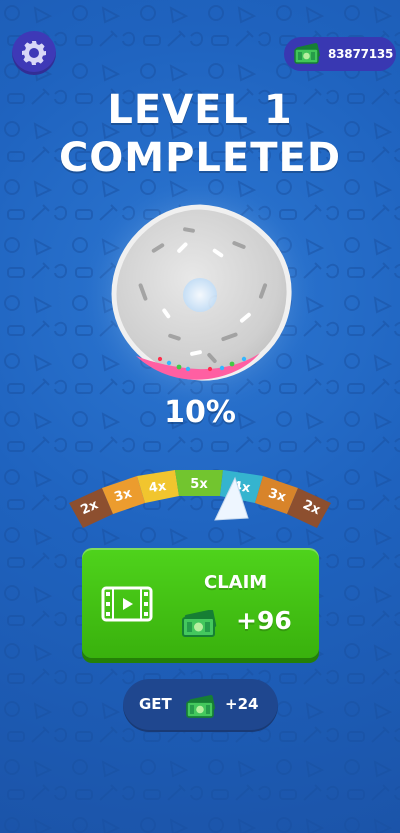 The height and width of the screenshot is (833, 400). What do you see at coordinates (200, 412) in the screenshot?
I see `progress-percent: 10%` at bounding box center [200, 412].